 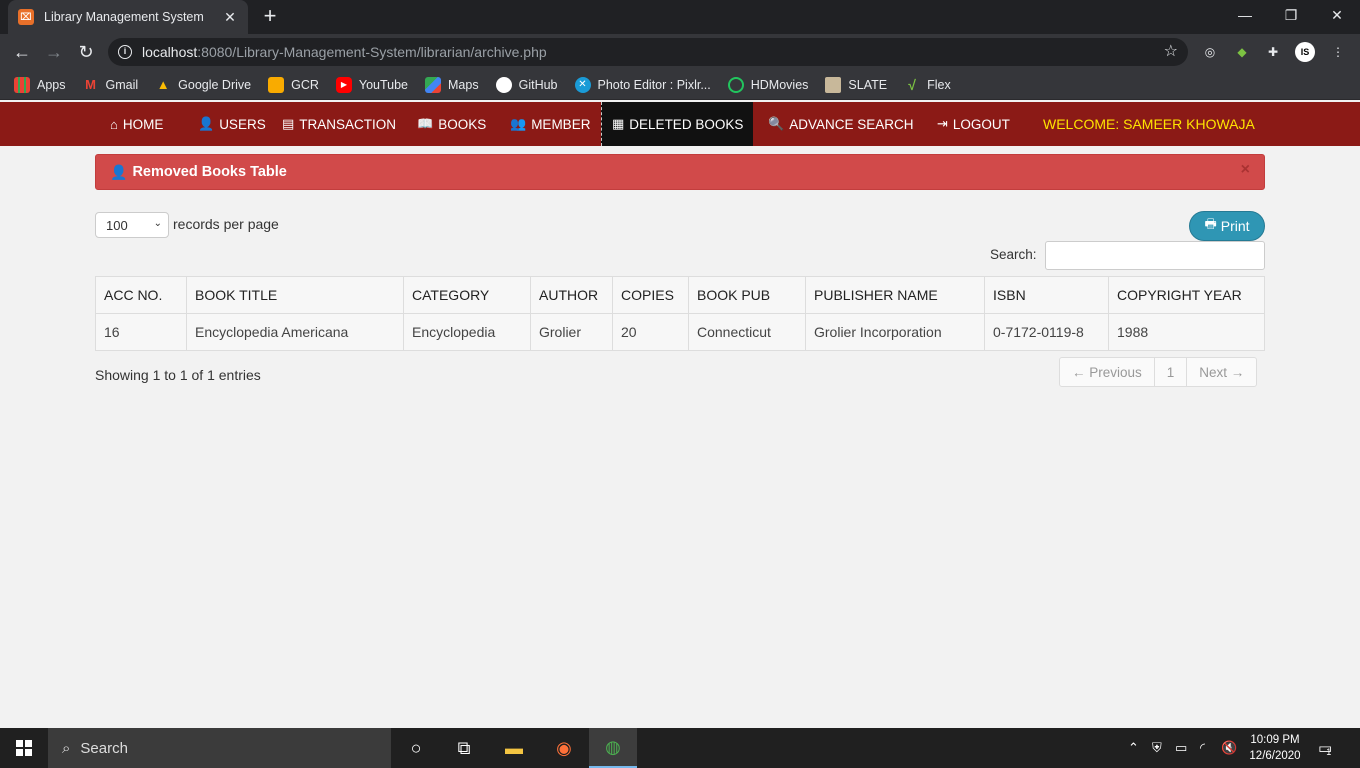 I want to click on column-header: BOOK TITLE, so click(x=295, y=295).